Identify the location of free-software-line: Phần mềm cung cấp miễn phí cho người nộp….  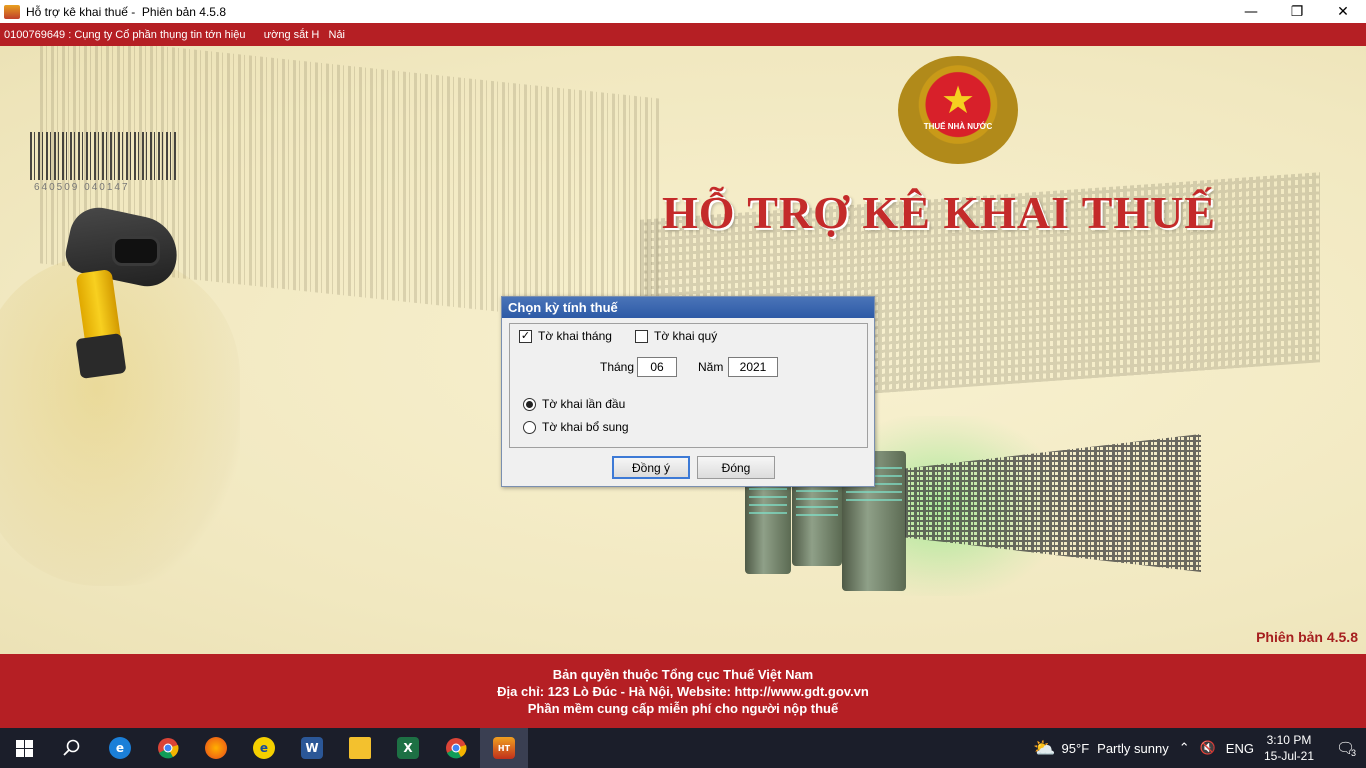
(683, 708).